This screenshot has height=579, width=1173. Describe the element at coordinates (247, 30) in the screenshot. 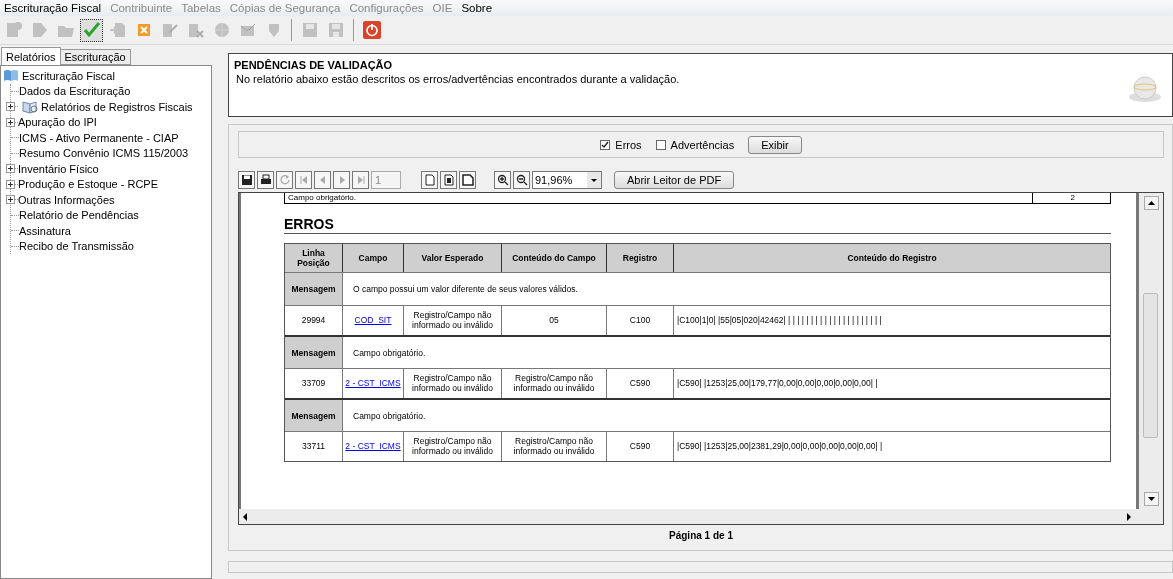

I see `envelope-icon` at that location.